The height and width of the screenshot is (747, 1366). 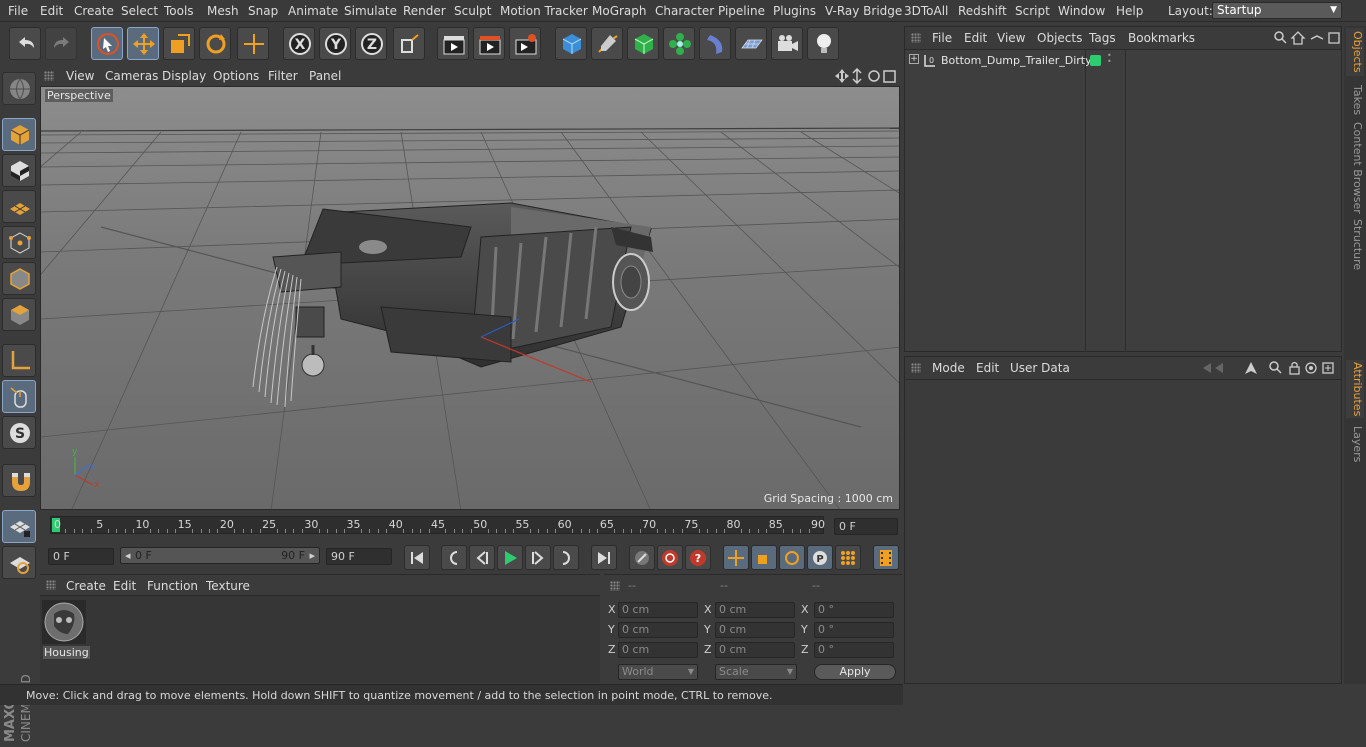 What do you see at coordinates (320, 639) in the screenshot?
I see `material-list: Housing` at bounding box center [320, 639].